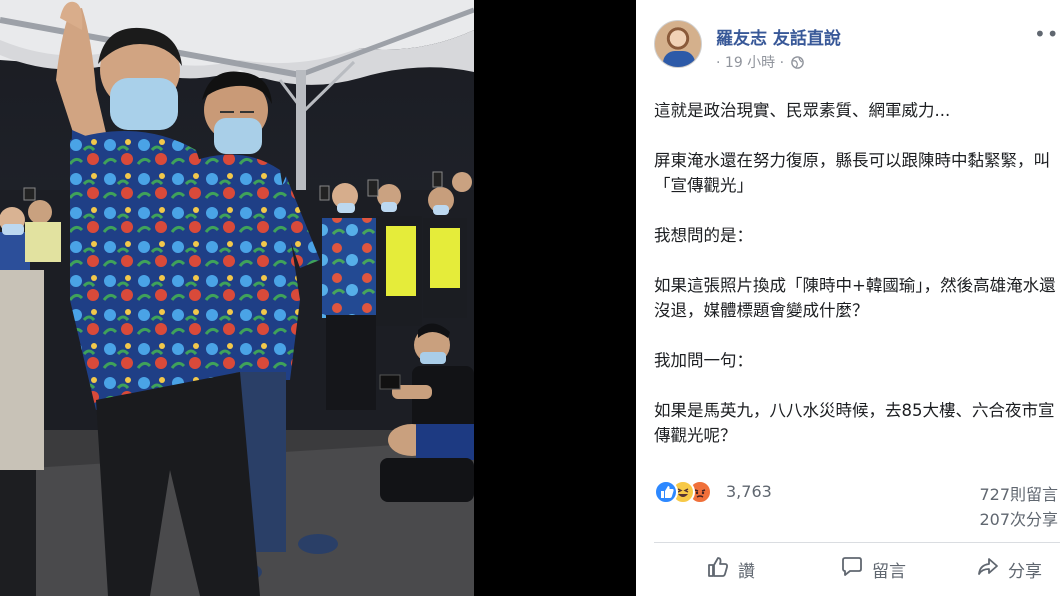 This screenshot has height=596, width=1060. Describe the element at coordinates (988, 569) in the screenshot. I see `share-icon` at that location.